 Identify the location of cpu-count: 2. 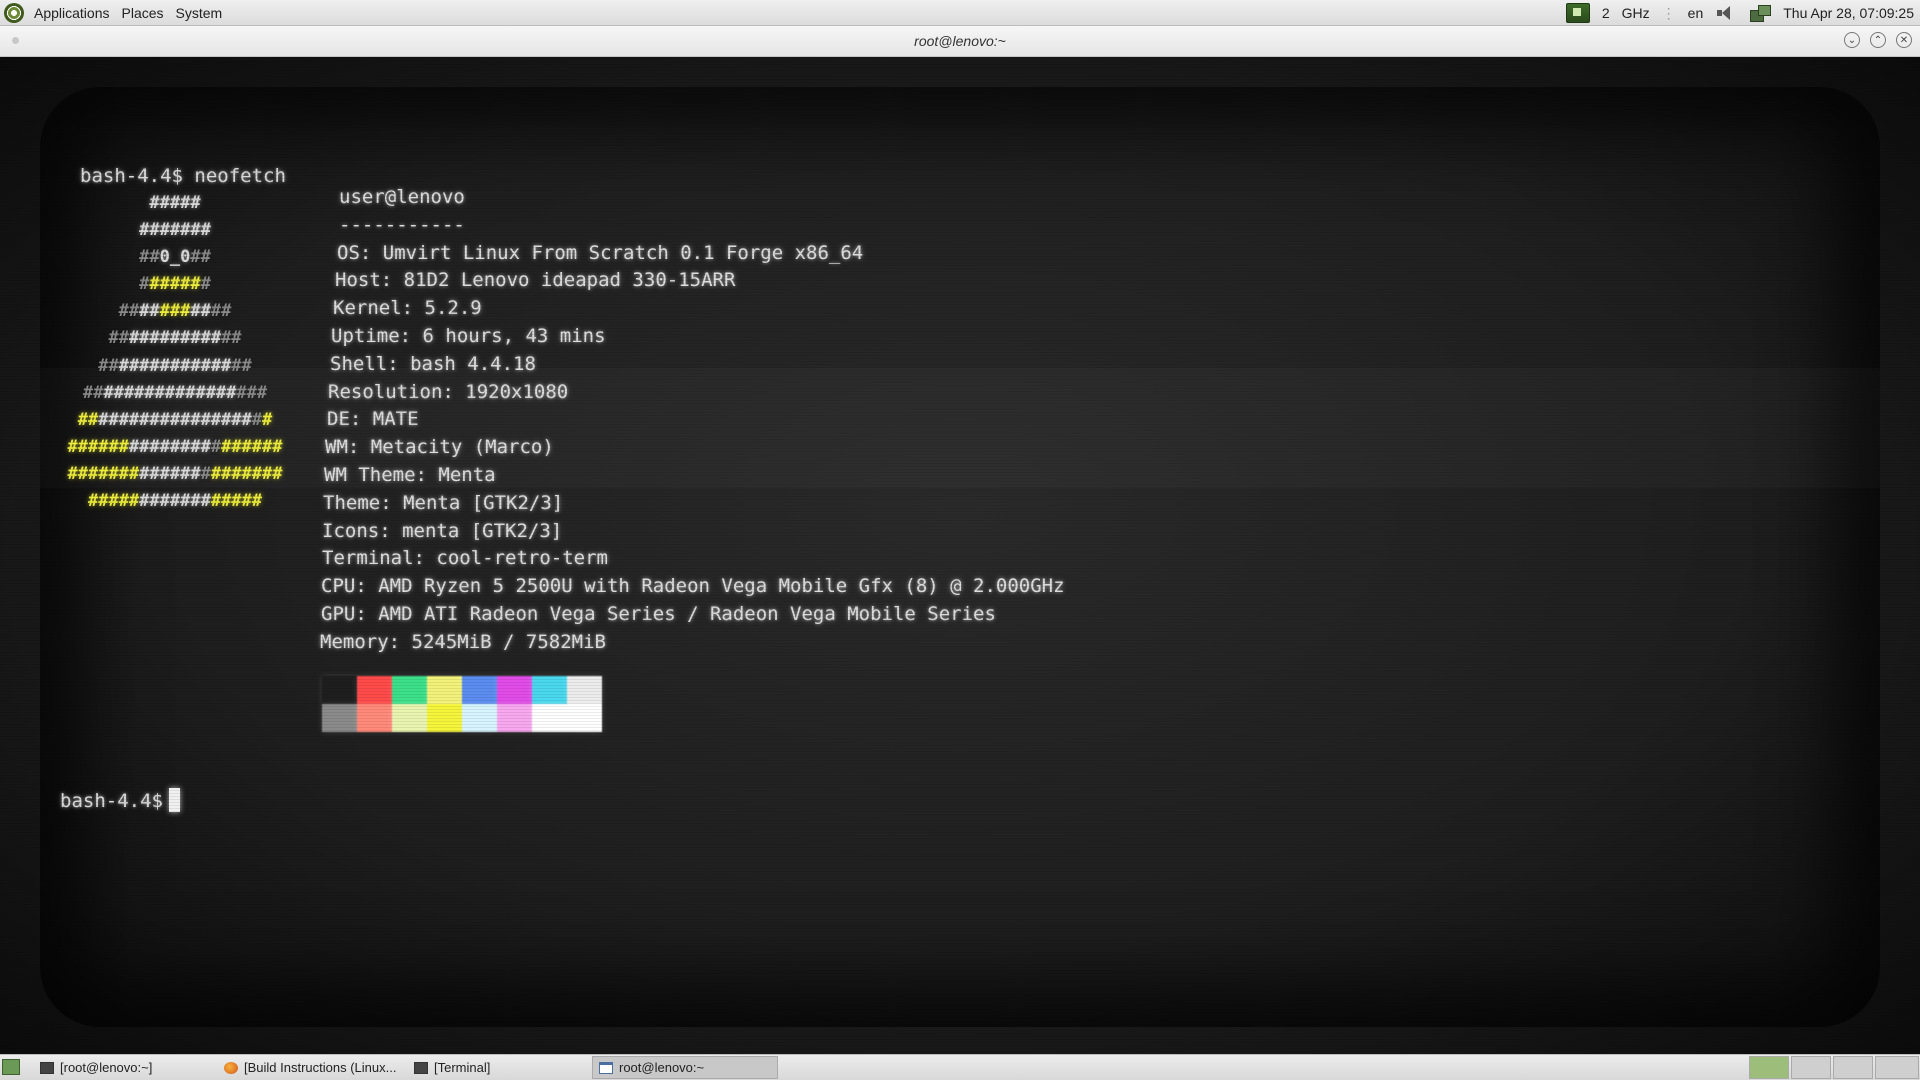
(1605, 13).